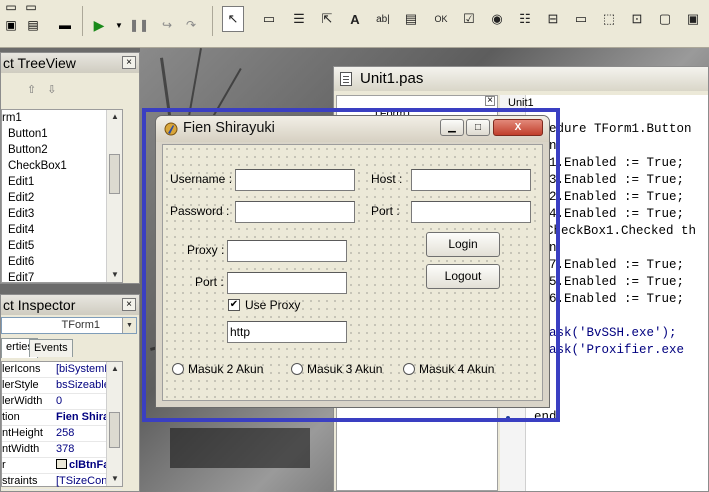 The height and width of the screenshot is (492, 709). I want to click on pointer-icon: ↖, so click(233, 19).